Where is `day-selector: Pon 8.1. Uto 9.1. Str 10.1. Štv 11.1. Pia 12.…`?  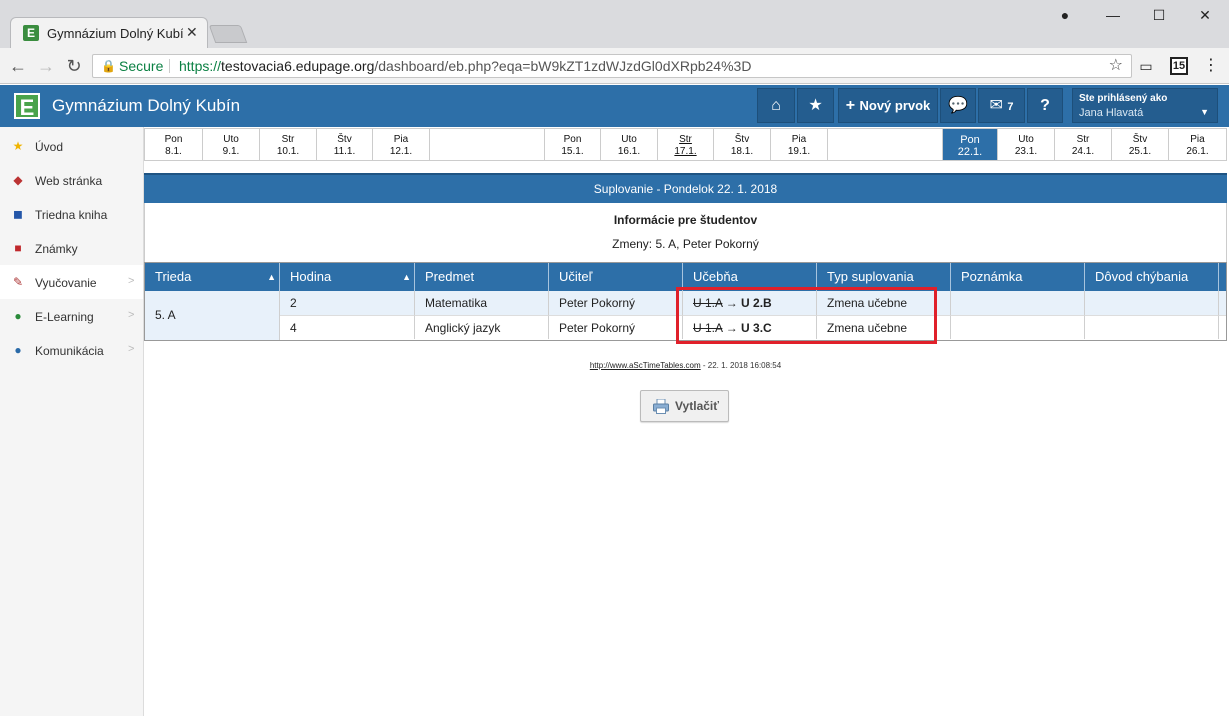
day-selector: Pon 8.1. Uto 9.1. Str 10.1. Štv 11.1. Pia 12.… is located at coordinates (685, 144).